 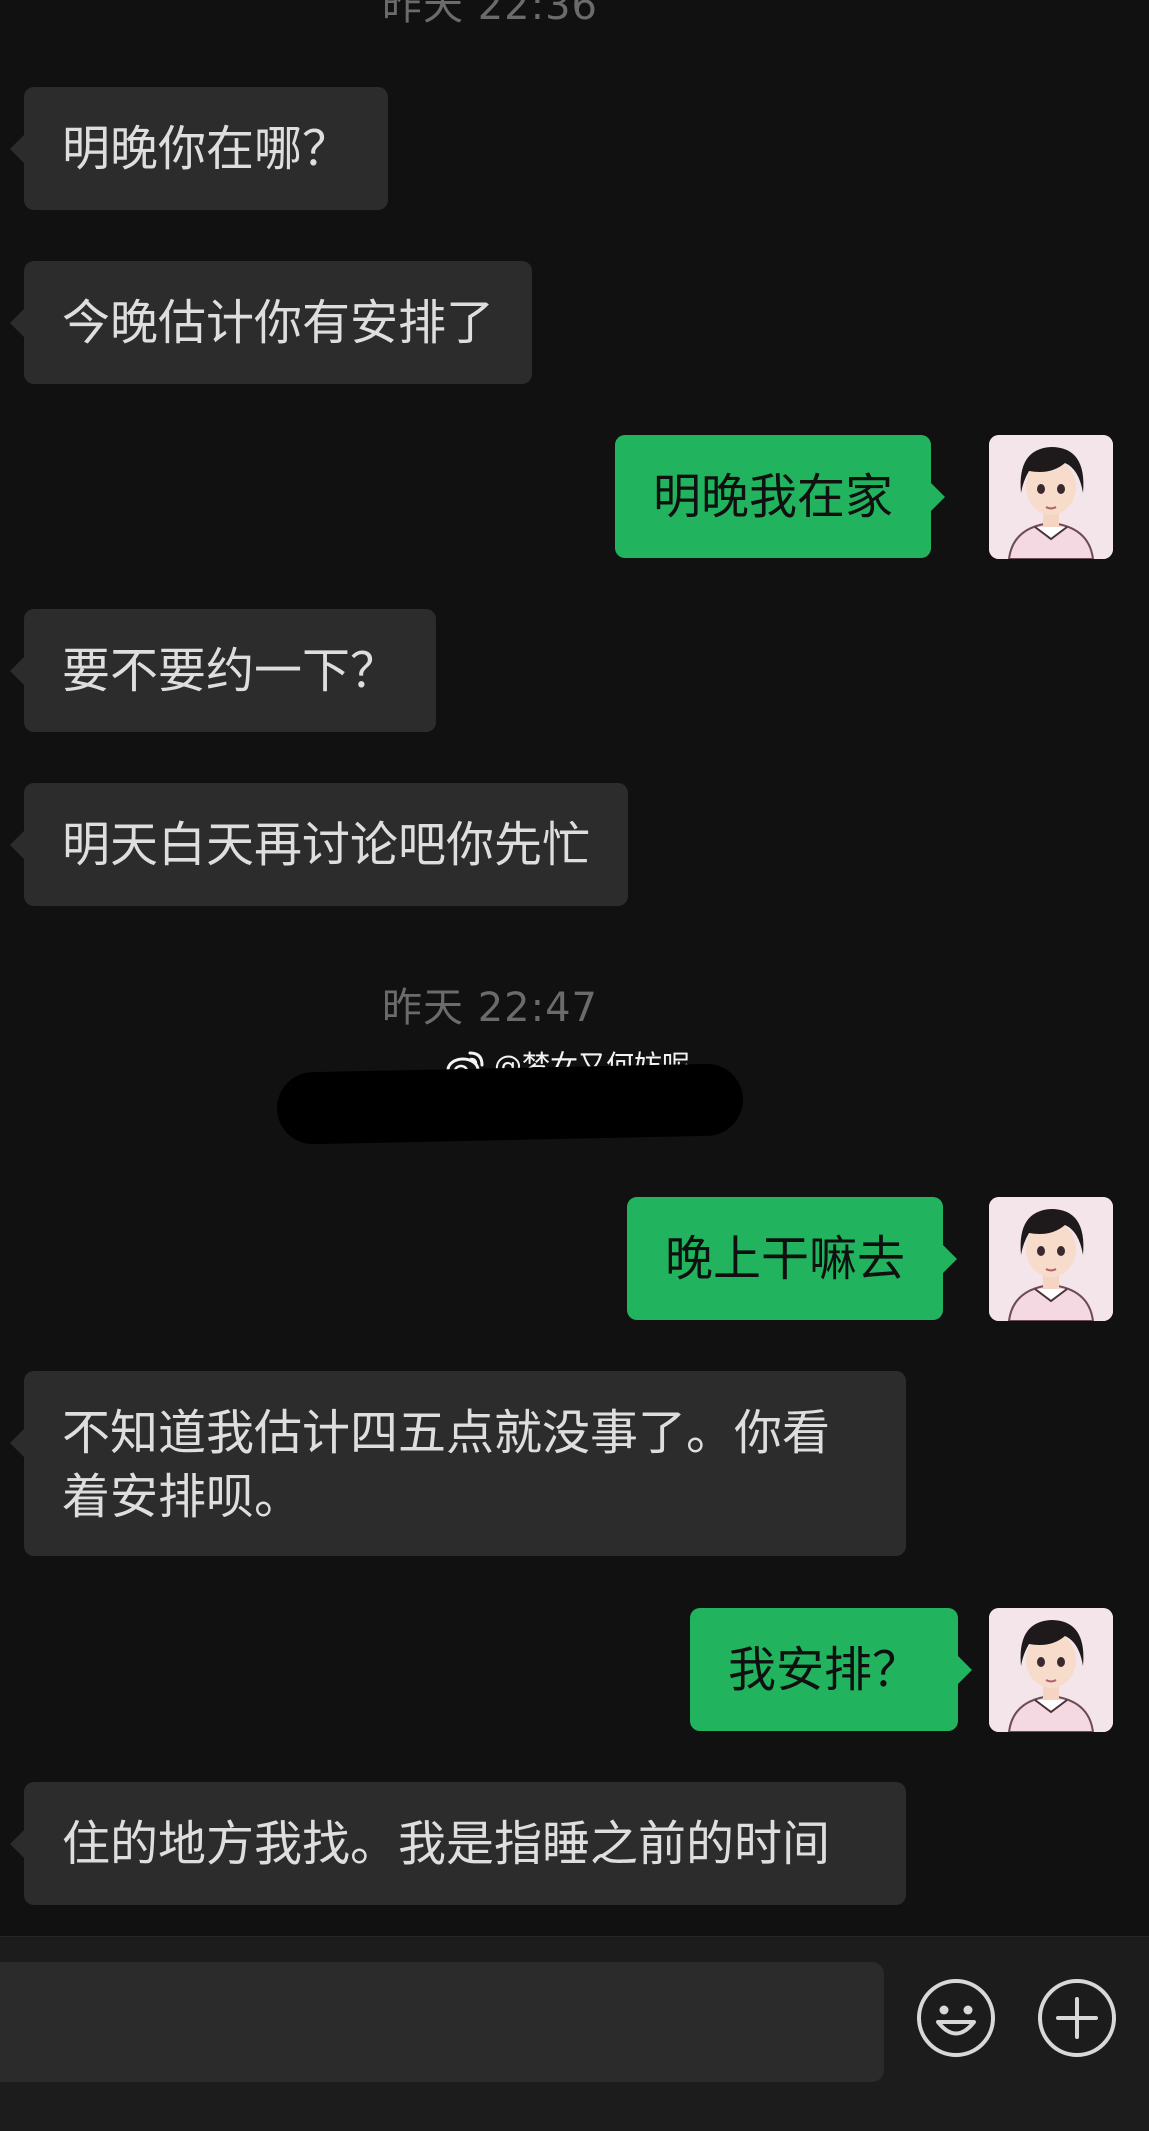 What do you see at coordinates (510, 1104) in the screenshot?
I see `redaction-mark` at bounding box center [510, 1104].